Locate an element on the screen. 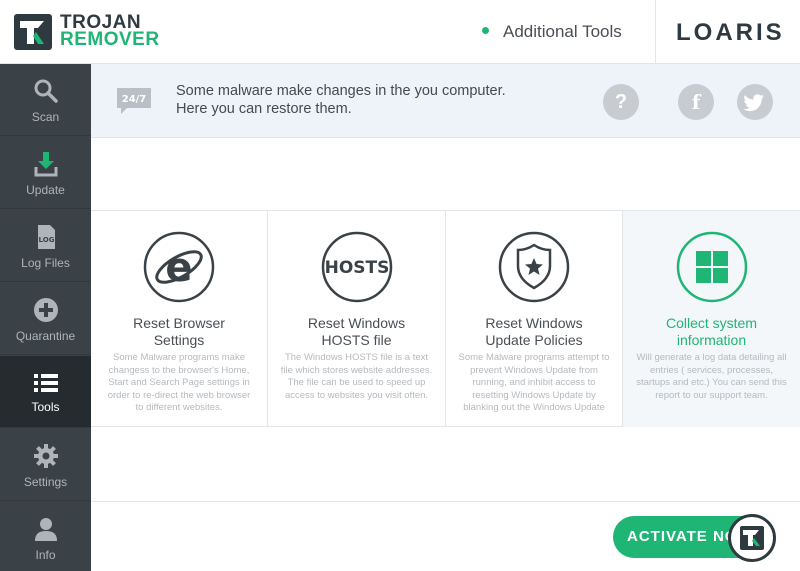 The image size is (800, 571). logo-line2: REMOVER is located at coordinates (110, 39).